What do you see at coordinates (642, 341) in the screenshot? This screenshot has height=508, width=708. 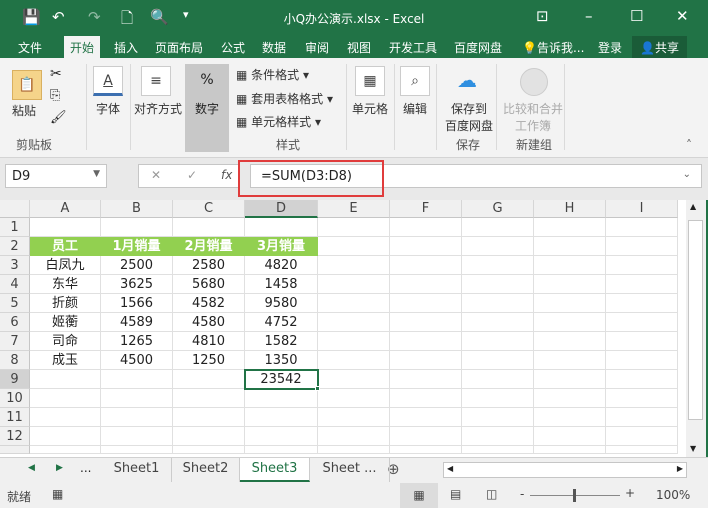 I see `cell-I7` at bounding box center [642, 341].